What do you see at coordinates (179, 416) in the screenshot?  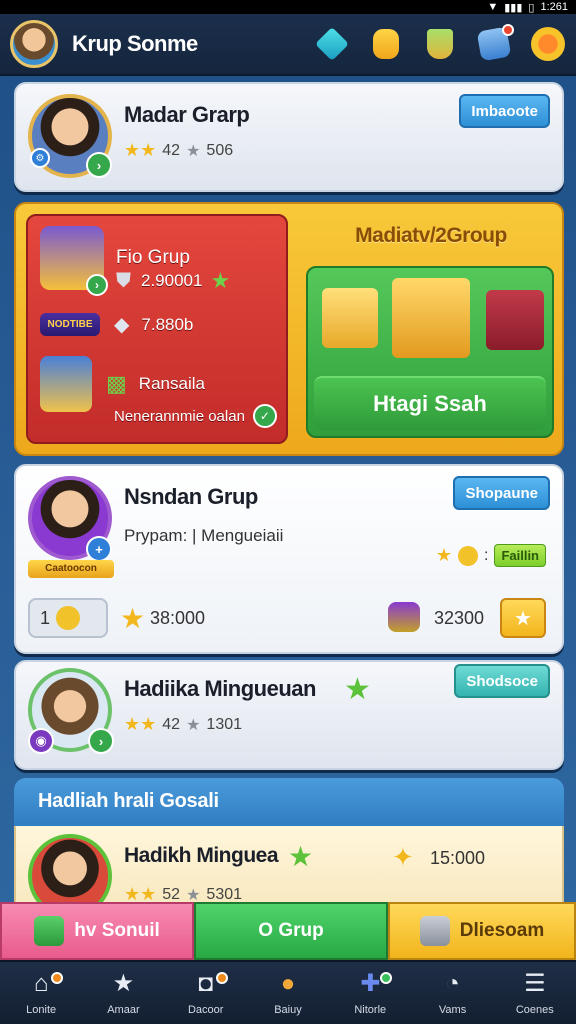 I see `promo-row4-value: Nenerannmie oalan` at bounding box center [179, 416].